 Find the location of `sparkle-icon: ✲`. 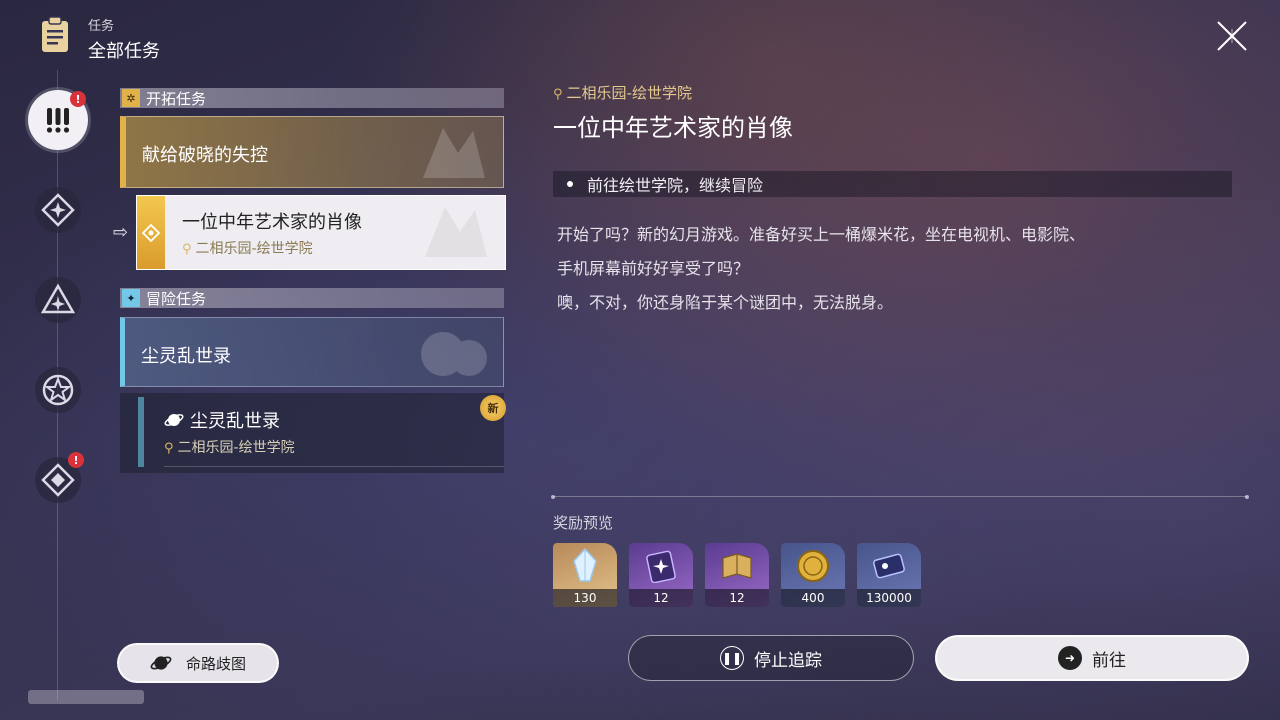

sparkle-icon: ✲ is located at coordinates (131, 98).